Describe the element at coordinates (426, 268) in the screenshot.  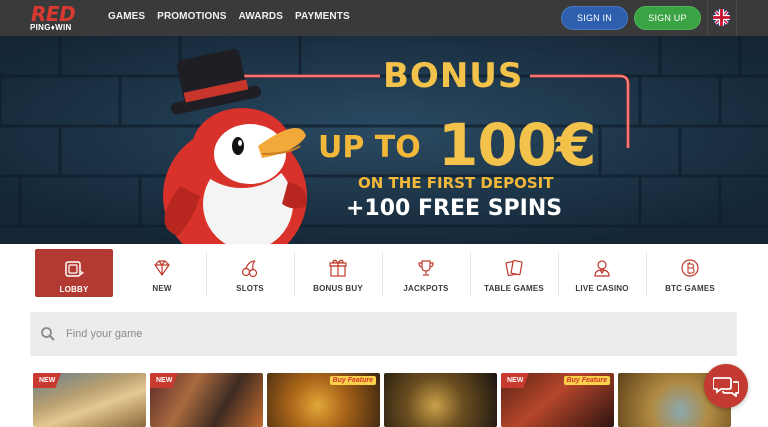
I see `trophy-icon` at that location.